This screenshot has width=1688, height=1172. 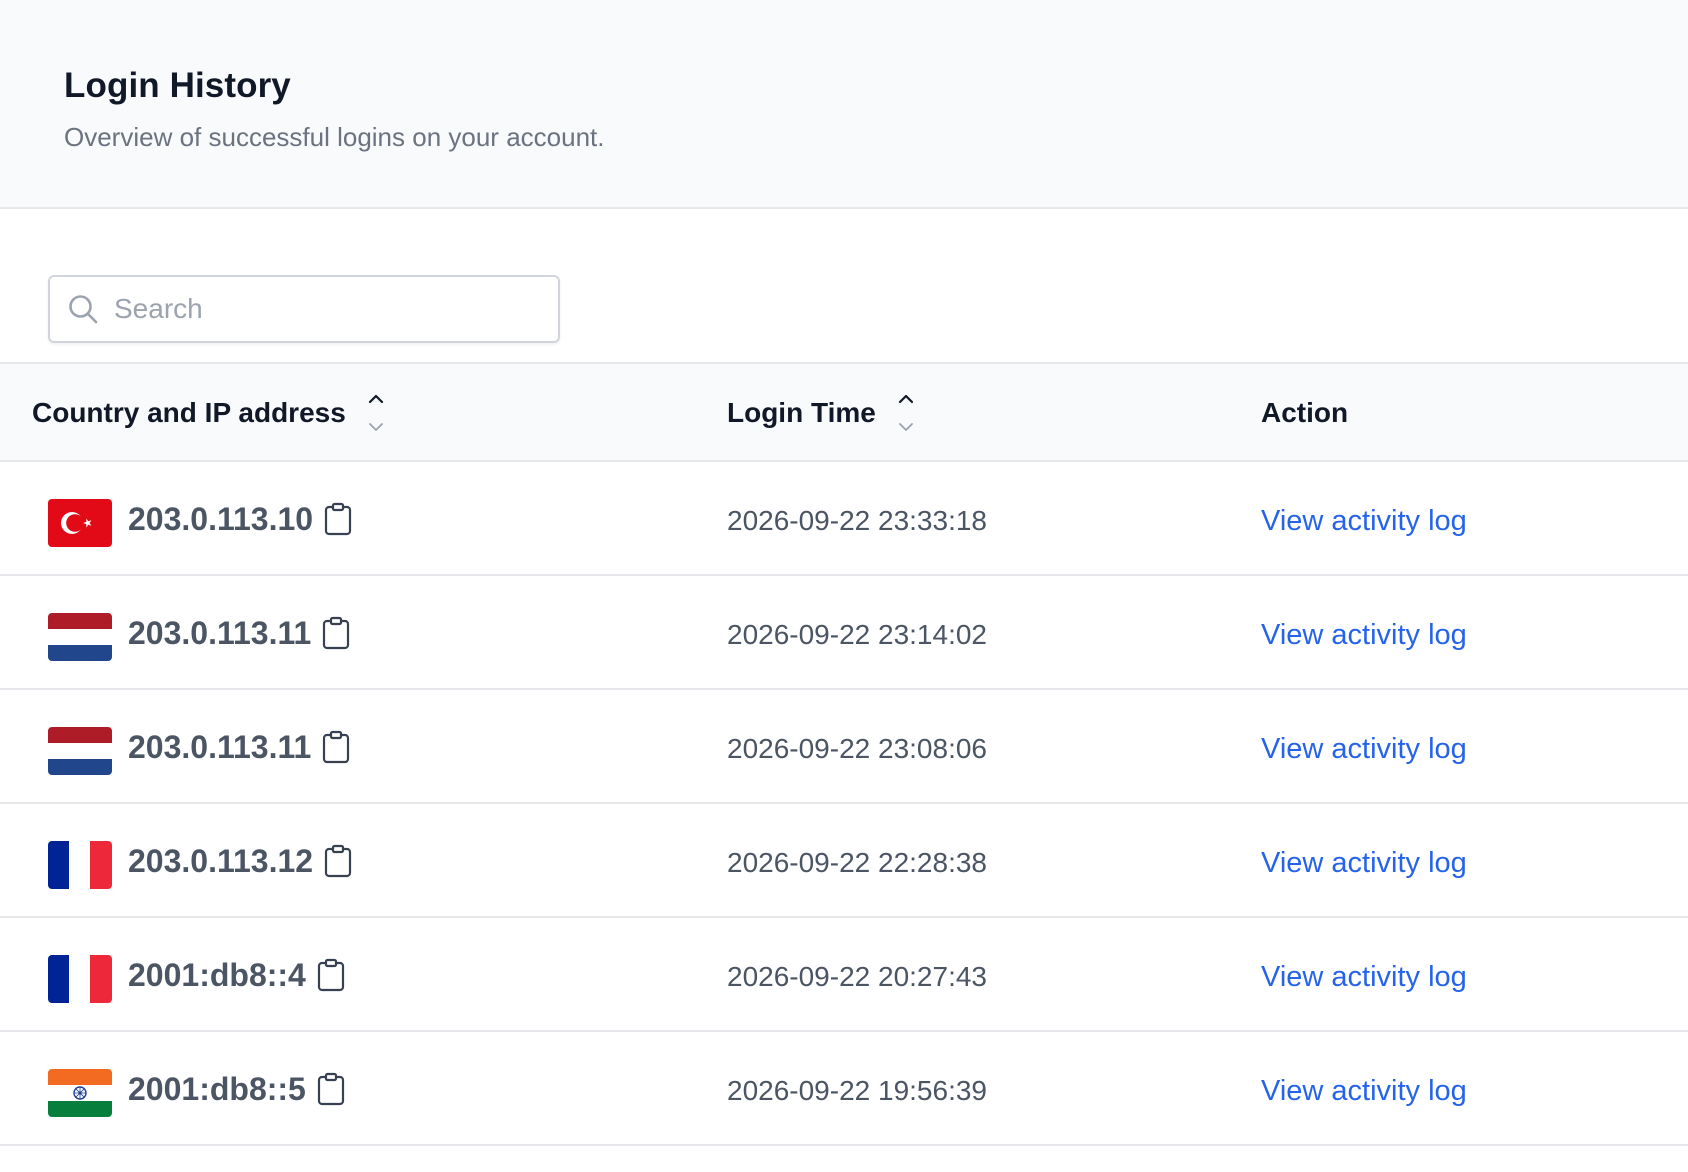 What do you see at coordinates (324, 309) in the screenshot?
I see `search-input` at bounding box center [324, 309].